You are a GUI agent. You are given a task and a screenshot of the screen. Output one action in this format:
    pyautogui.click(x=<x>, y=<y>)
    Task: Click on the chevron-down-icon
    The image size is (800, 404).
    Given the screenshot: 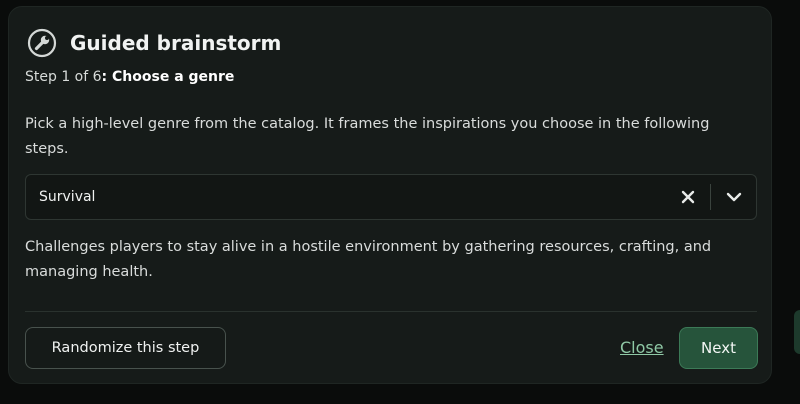 What is the action you would take?
    pyautogui.click(x=733, y=197)
    